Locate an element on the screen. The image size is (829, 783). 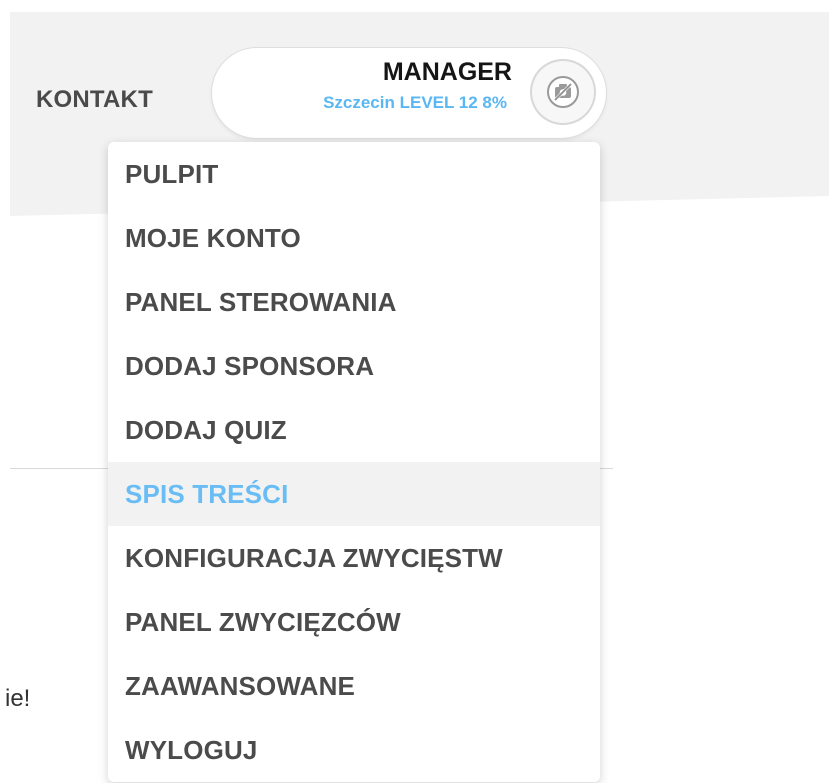
menu-item-pulpit: PULPIT is located at coordinates (354, 174).